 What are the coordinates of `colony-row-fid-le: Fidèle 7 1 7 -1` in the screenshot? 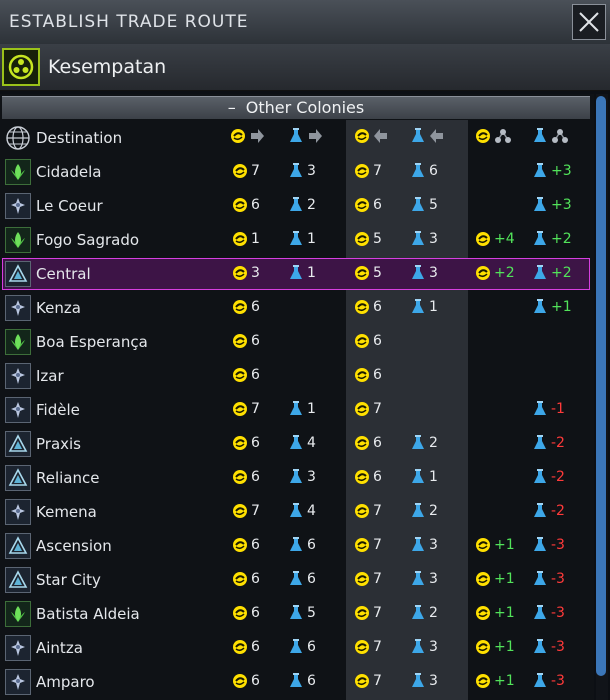 It's located at (296, 410).